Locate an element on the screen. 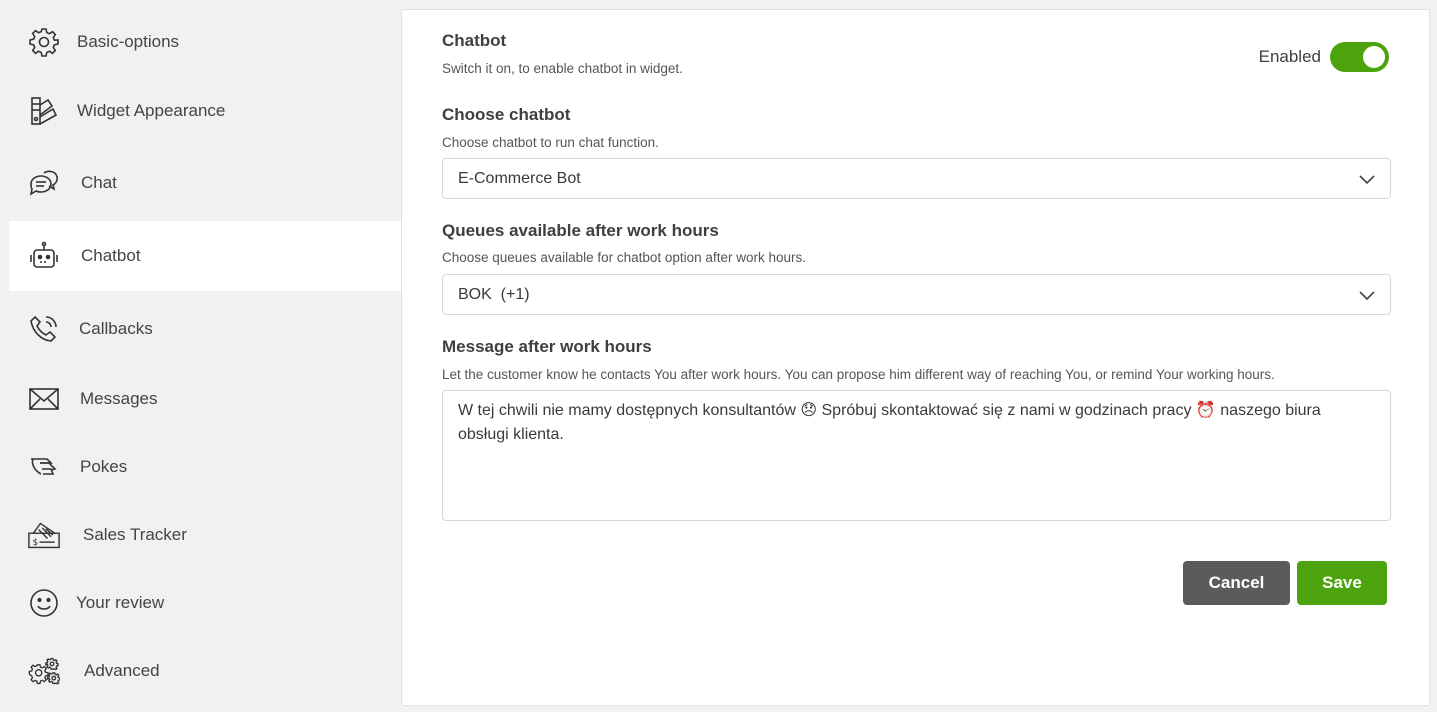  sidebar-item-label: Widget Appearance is located at coordinates (151, 110).